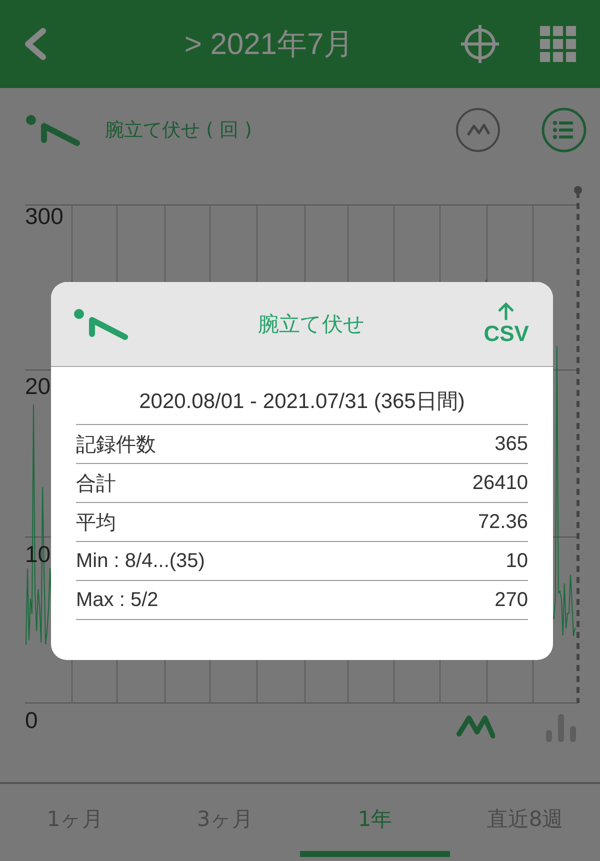  What do you see at coordinates (558, 44) in the screenshot?
I see `grid-icon` at bounding box center [558, 44].